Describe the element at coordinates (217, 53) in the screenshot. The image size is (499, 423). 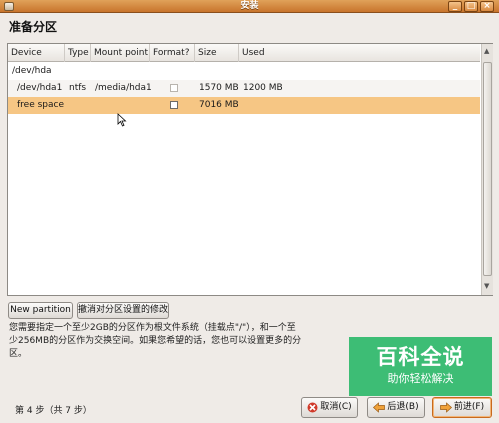
I see `column-header-size: Size` at that location.